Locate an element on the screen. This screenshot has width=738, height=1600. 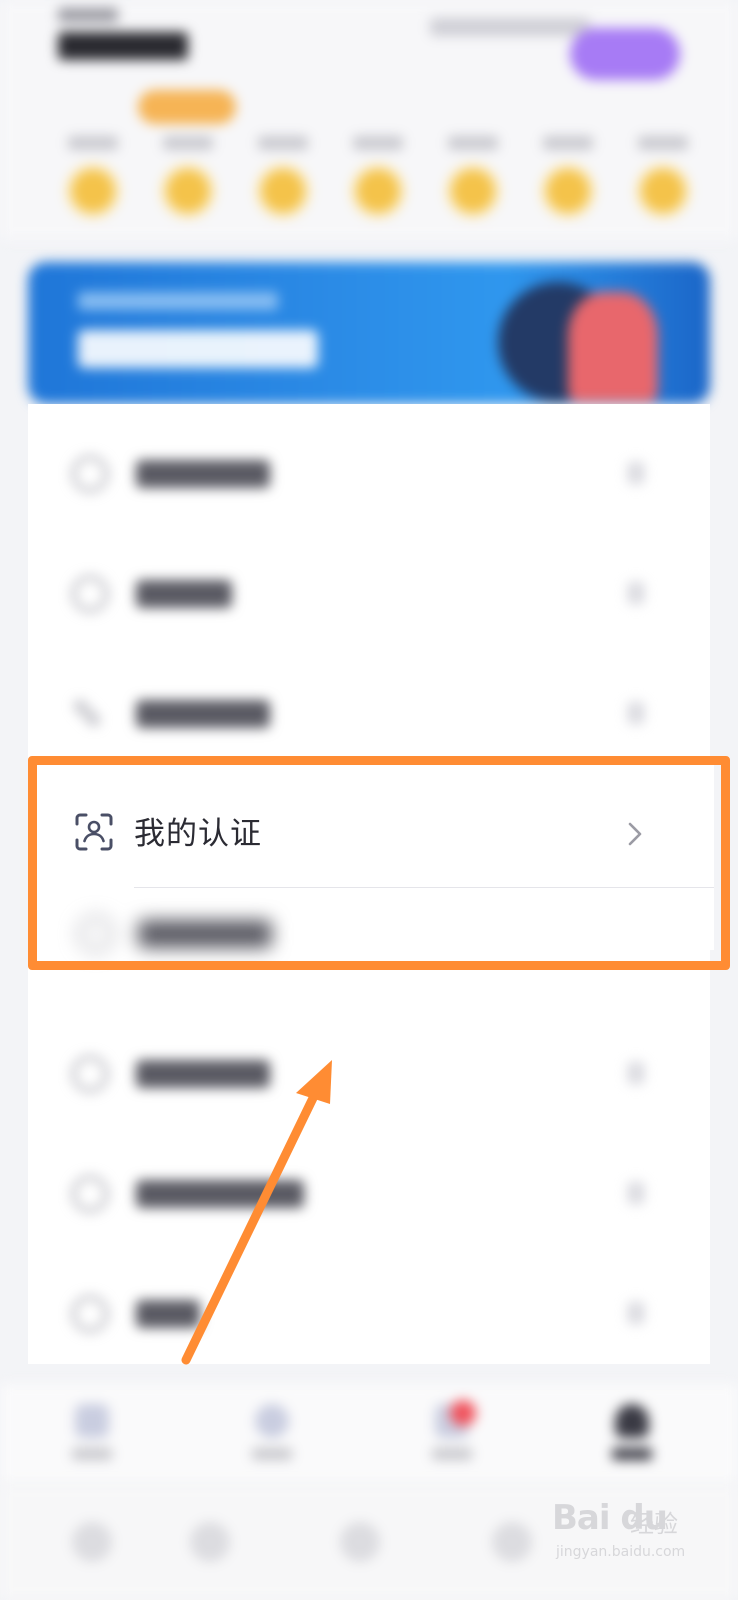
compass-icon is located at coordinates (272, 1421).